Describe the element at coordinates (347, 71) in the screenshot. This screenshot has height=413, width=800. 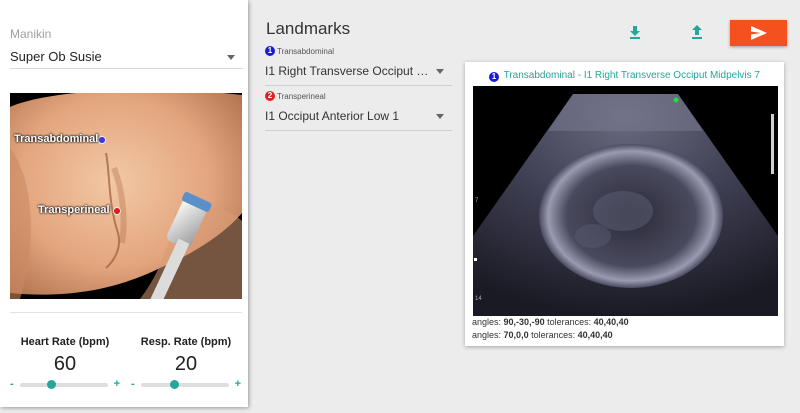
I see `landmark-value: I1 Right Transverse Occiput Midpelvis 7` at that location.